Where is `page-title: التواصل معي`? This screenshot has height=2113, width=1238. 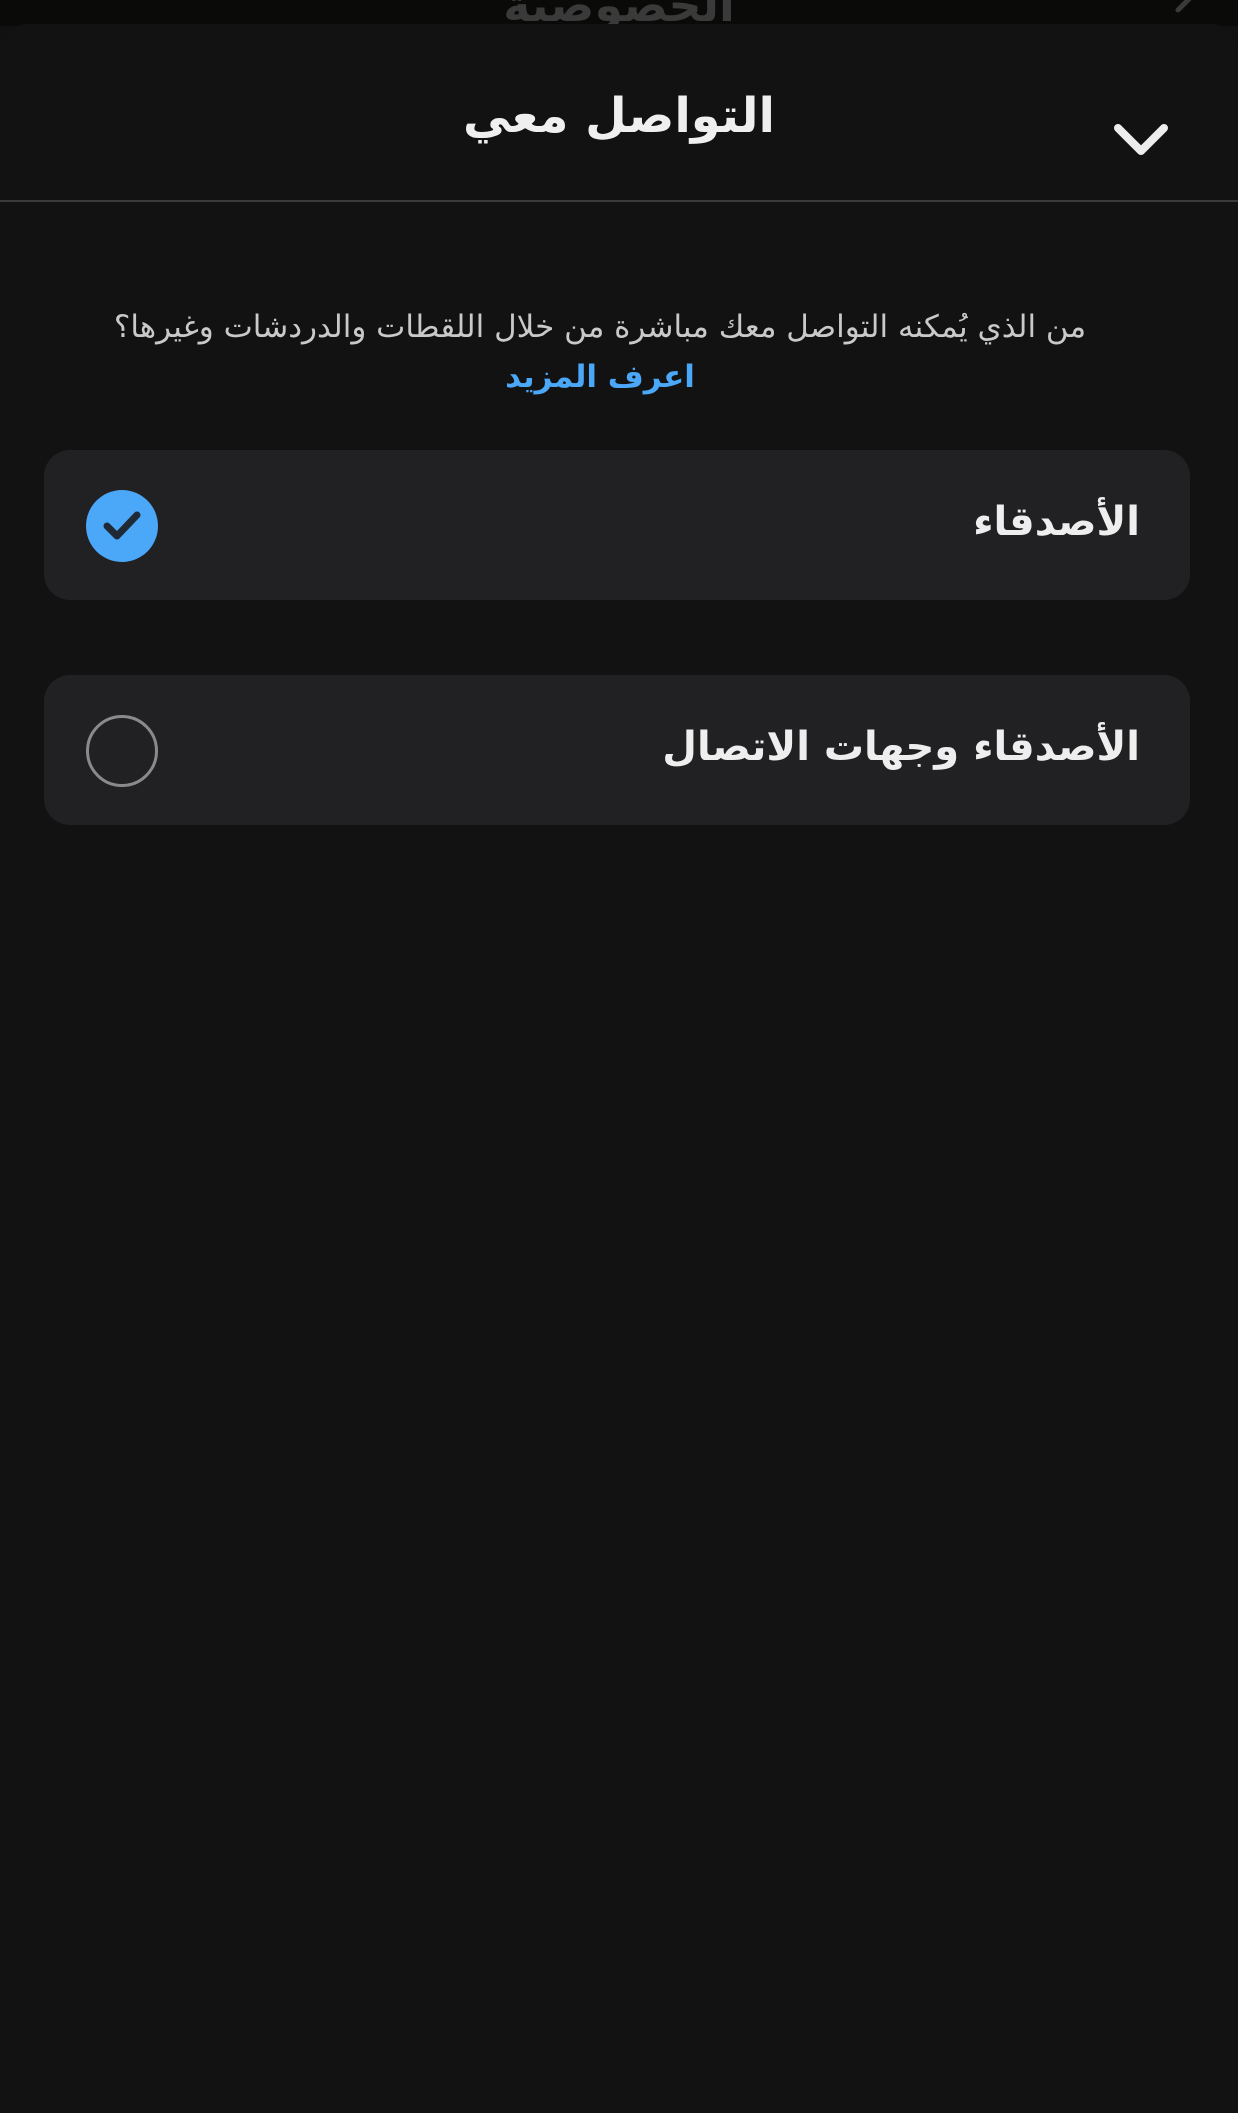 page-title: التواصل معي is located at coordinates (619, 116).